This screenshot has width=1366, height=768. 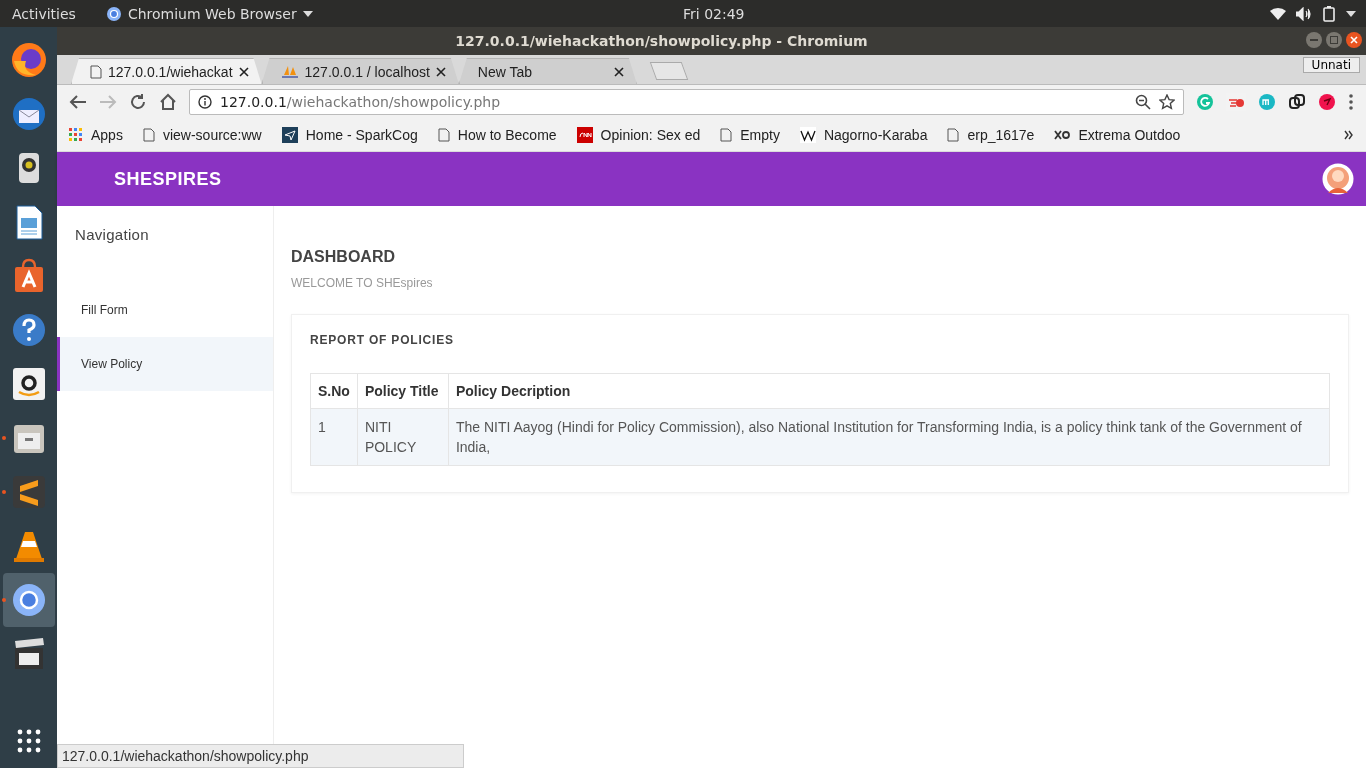 I want to click on star-icon, so click(x=1167, y=102).